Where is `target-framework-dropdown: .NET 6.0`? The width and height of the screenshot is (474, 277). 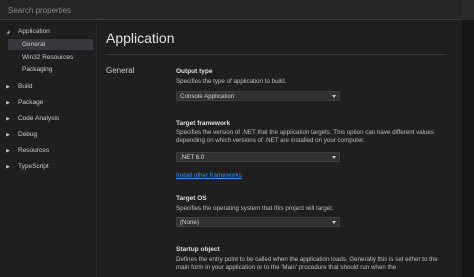 target-framework-dropdown: .NET 6.0 is located at coordinates (258, 157).